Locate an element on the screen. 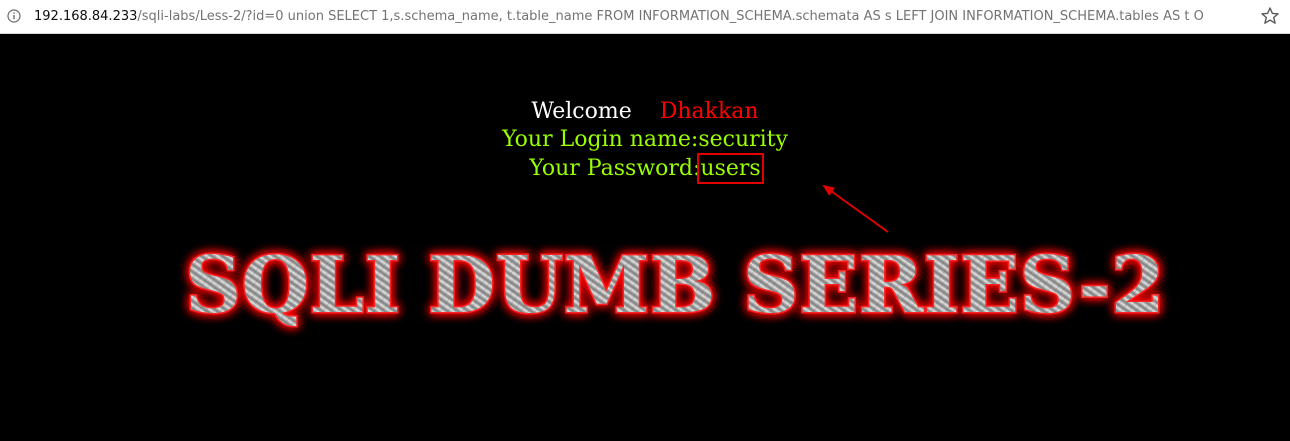 Image resolution: width=1290 pixels, height=441 pixels. login-value: security is located at coordinates (743, 139).